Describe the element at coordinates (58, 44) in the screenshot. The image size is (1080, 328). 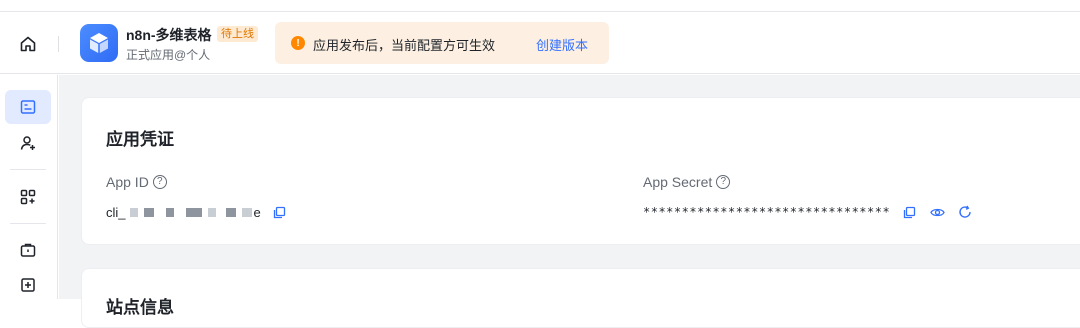
I see `header-divider` at that location.